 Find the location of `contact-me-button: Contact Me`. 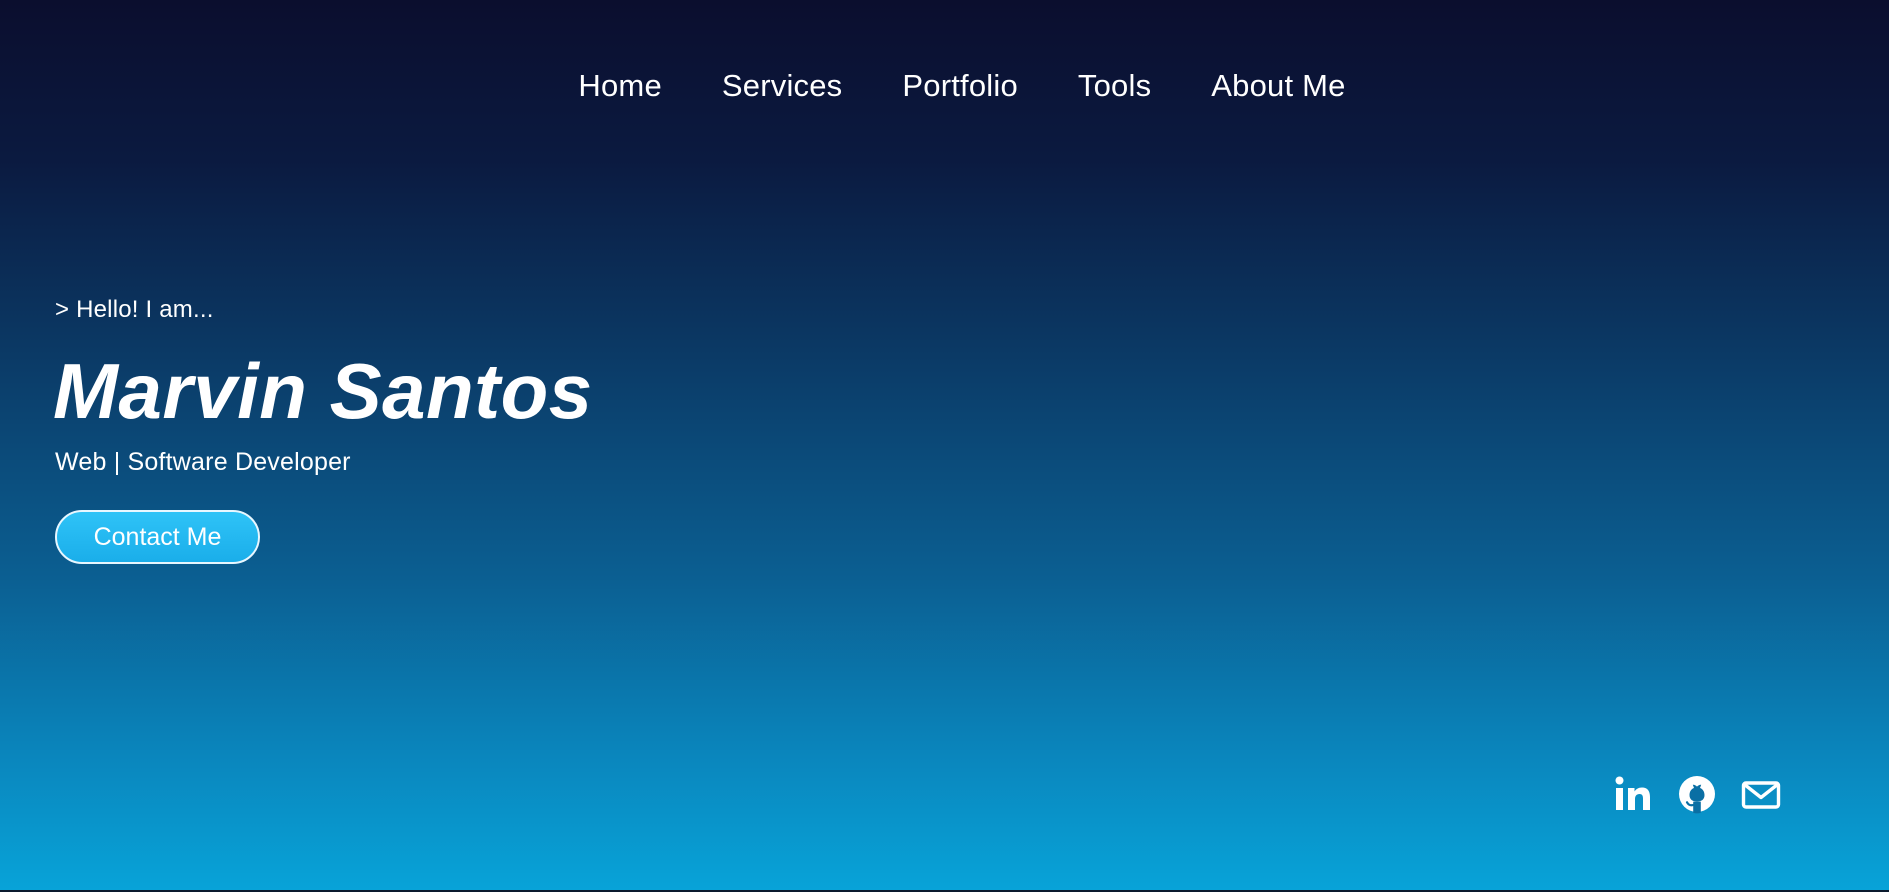

contact-me-button: Contact Me is located at coordinates (157, 537).